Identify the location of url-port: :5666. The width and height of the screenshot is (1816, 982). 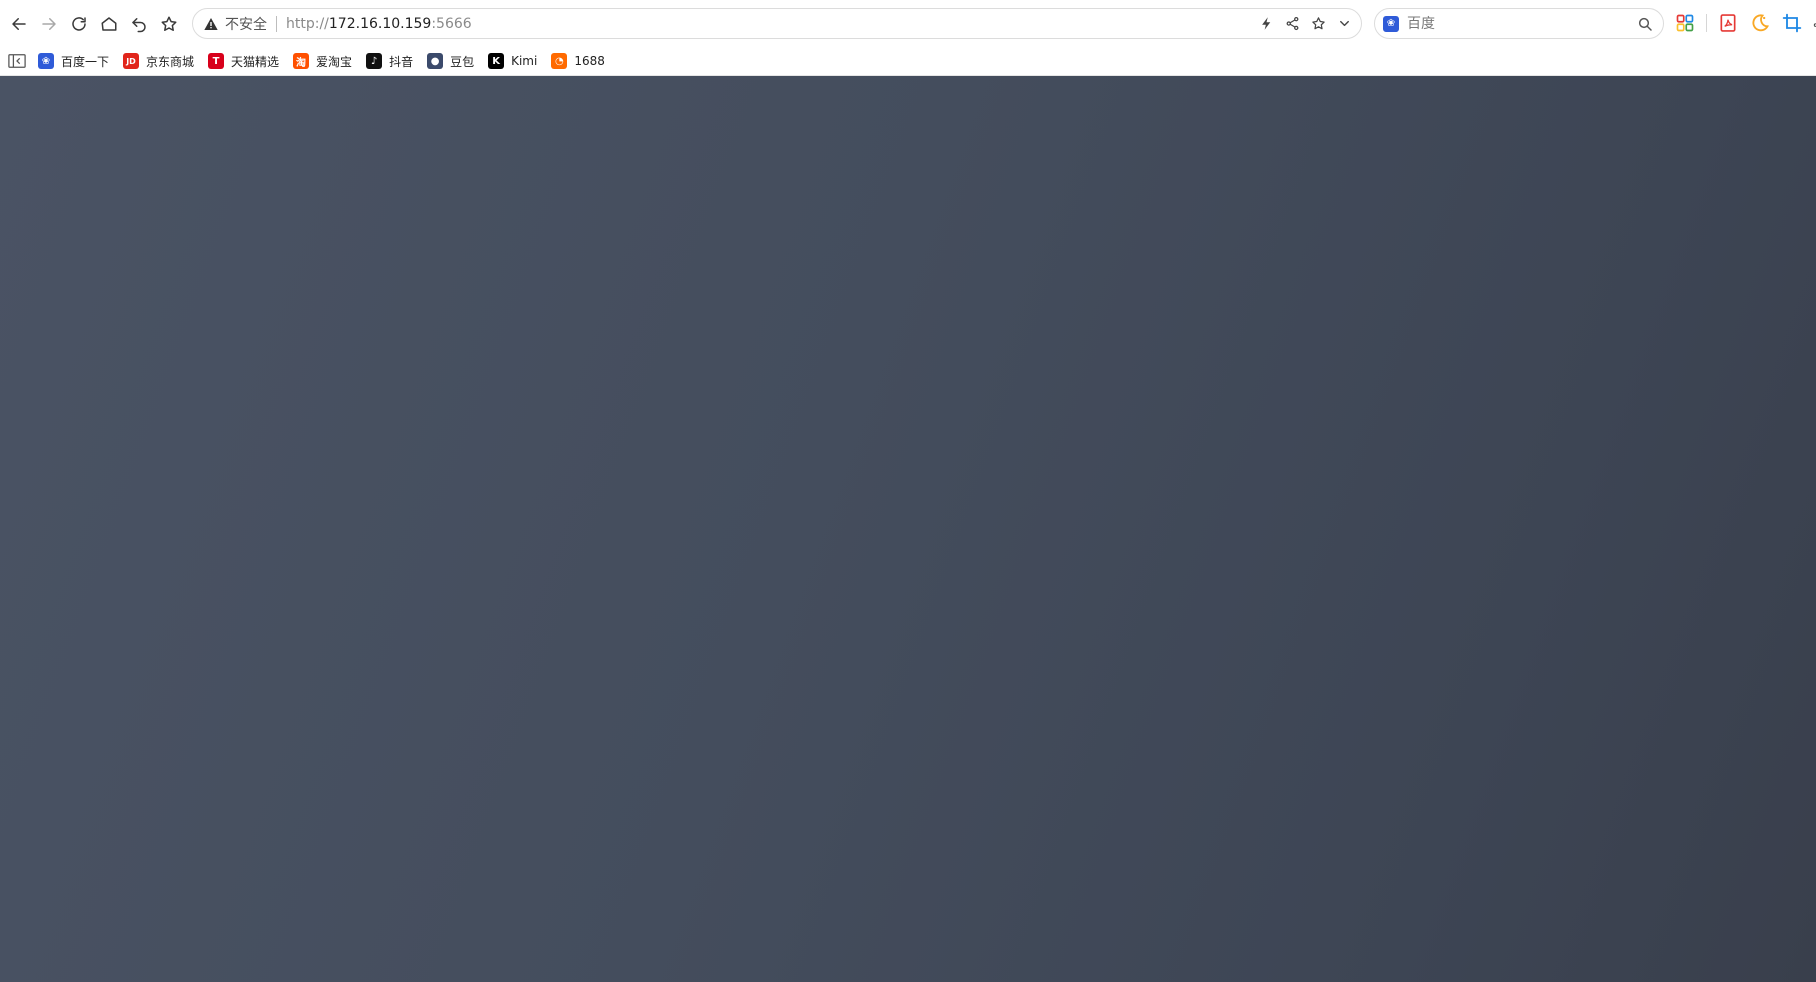
(451, 23).